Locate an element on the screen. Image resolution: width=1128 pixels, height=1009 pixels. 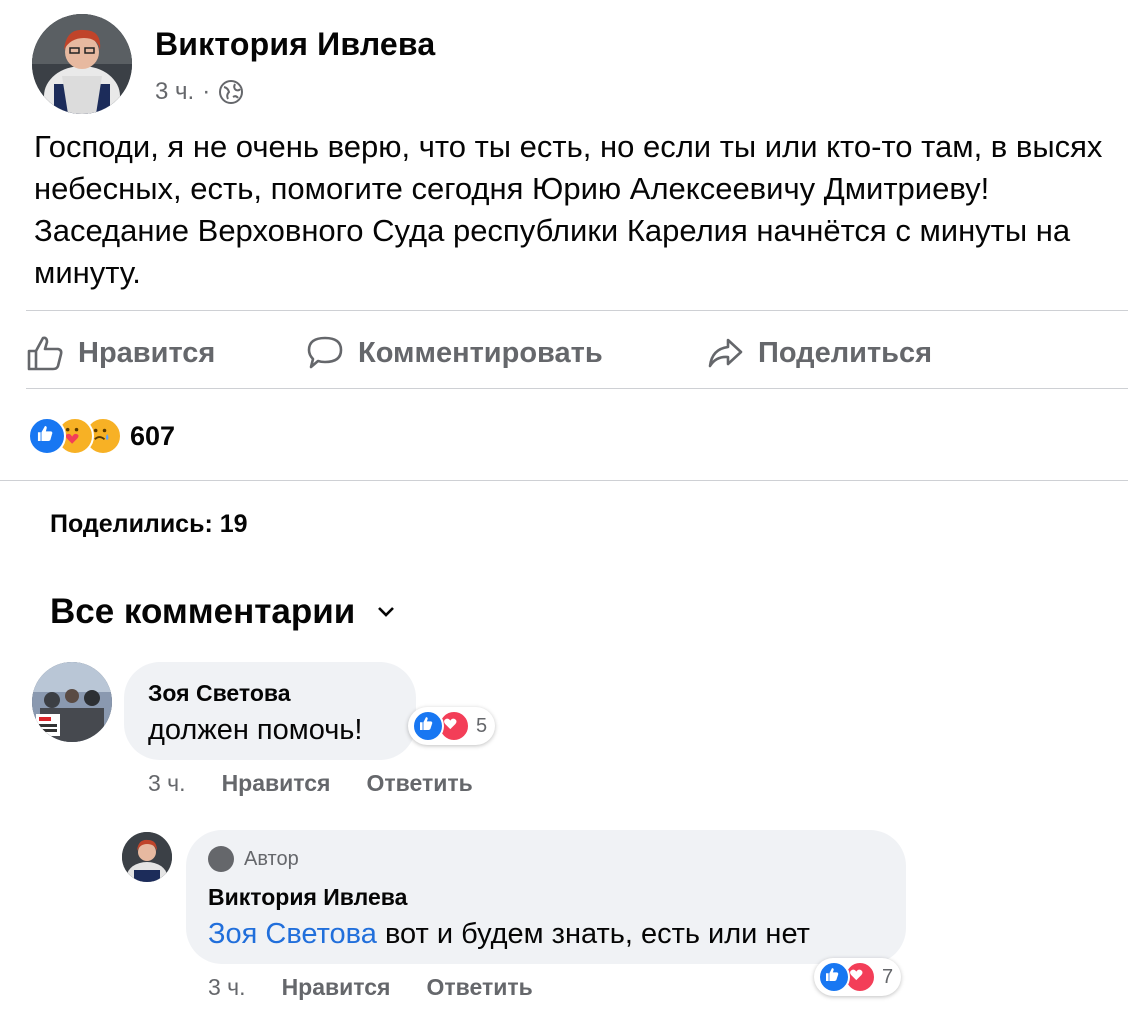
comment-text: должен помочь! is located at coordinates (255, 730).